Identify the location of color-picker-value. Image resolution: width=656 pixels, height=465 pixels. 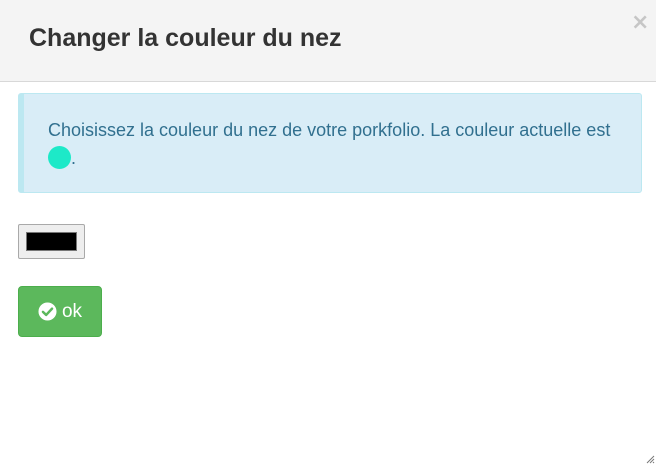
(51, 241).